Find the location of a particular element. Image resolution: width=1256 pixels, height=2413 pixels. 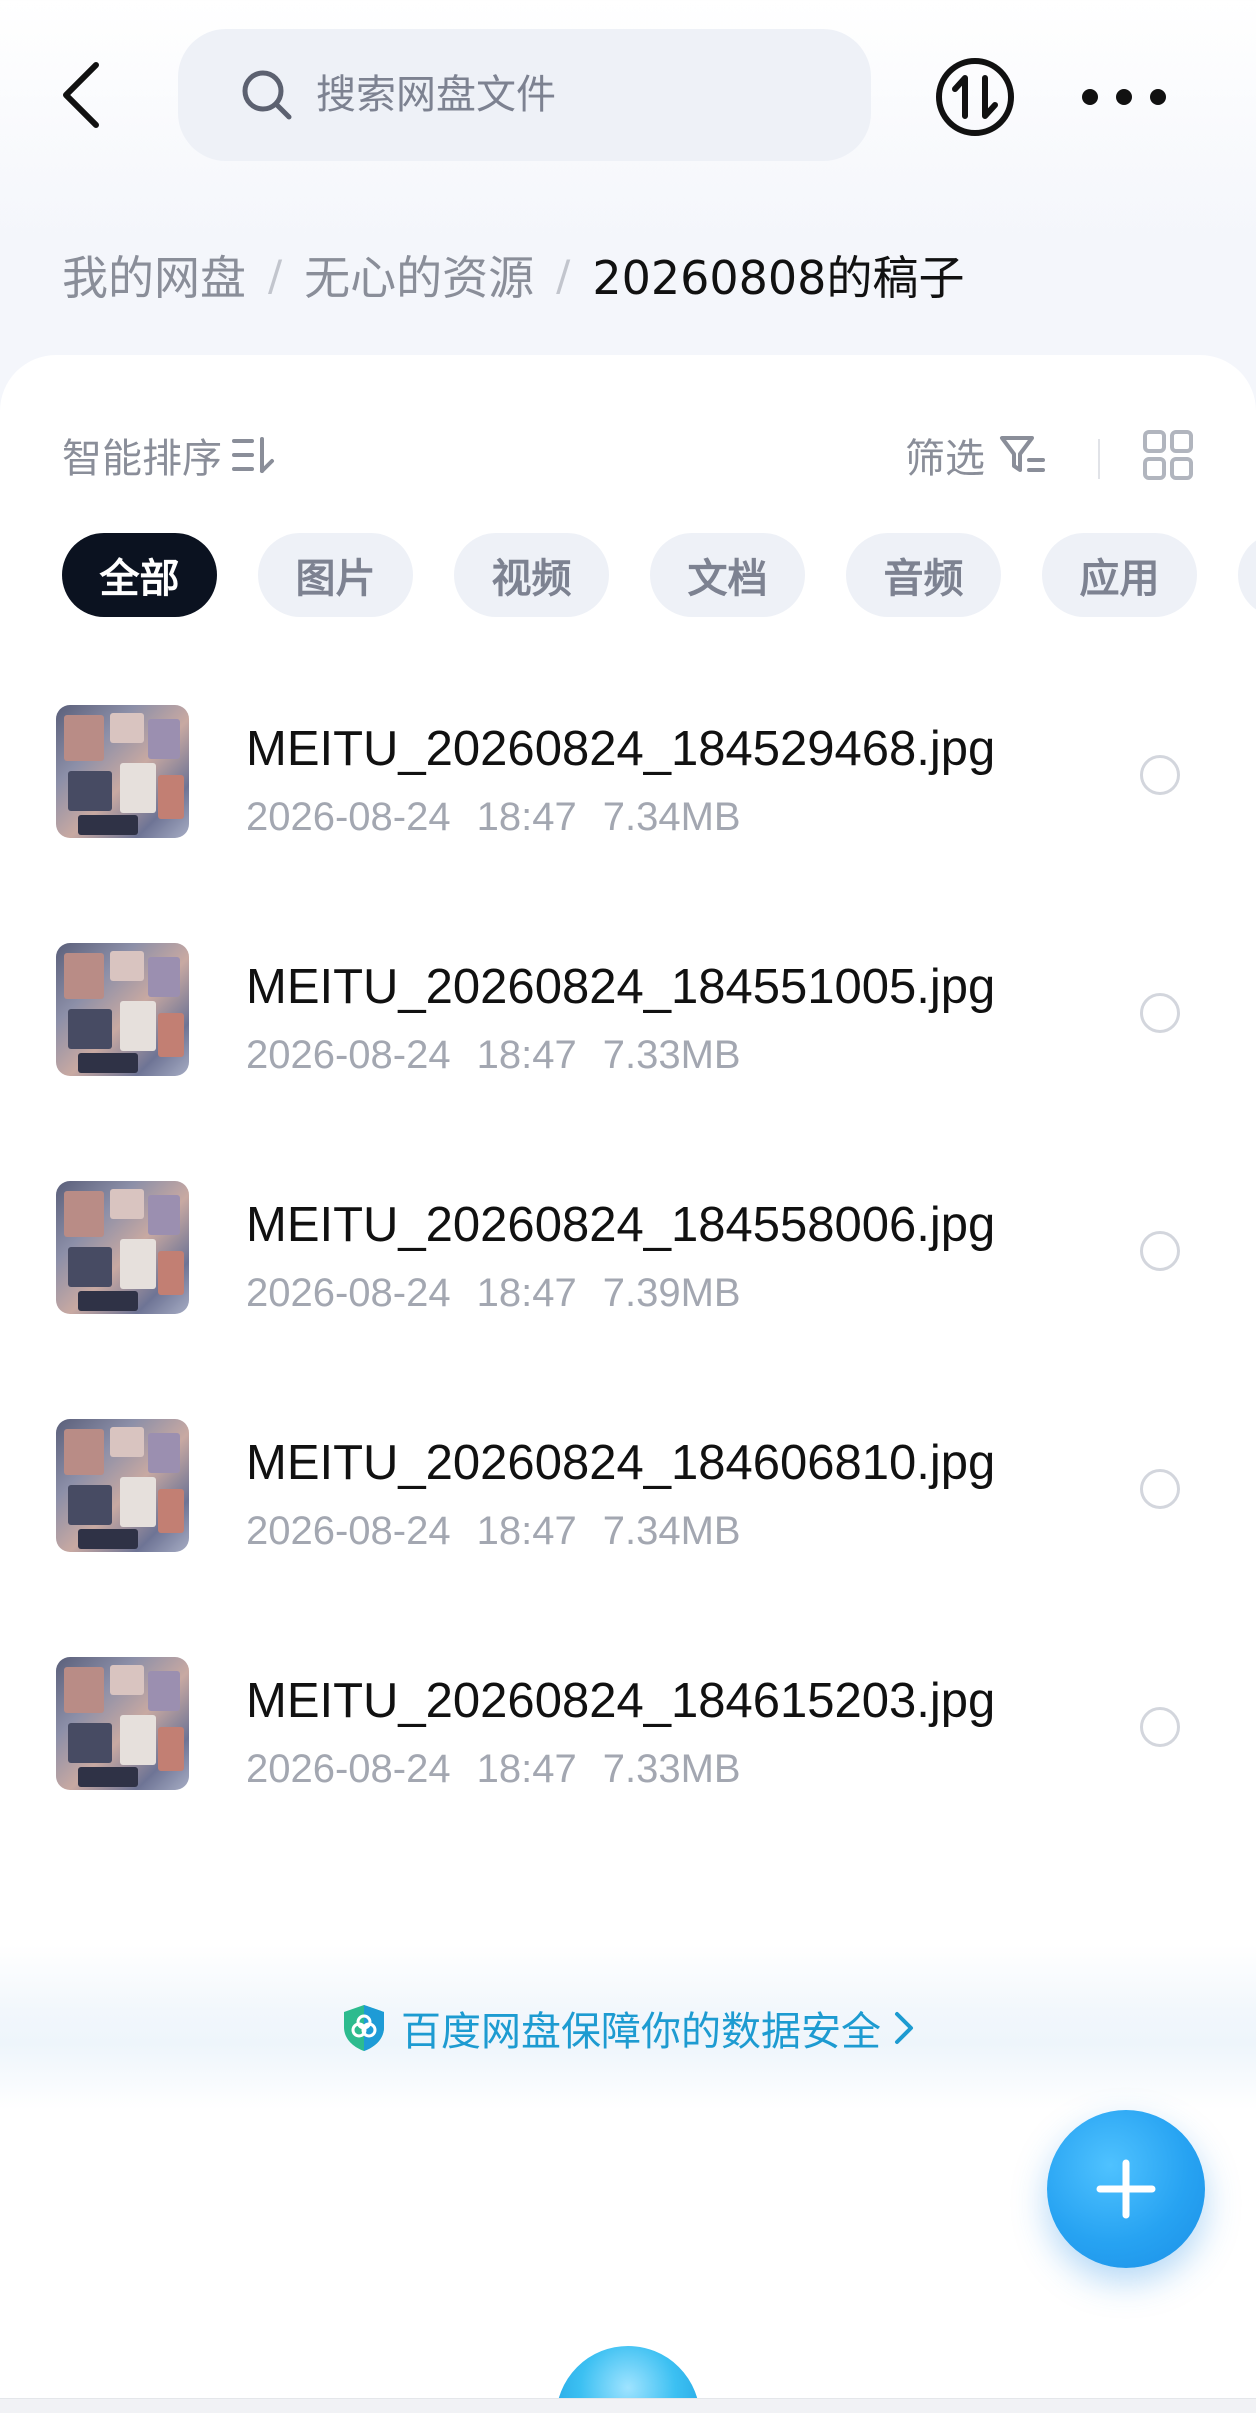

toolbar-divider is located at coordinates (1099, 459).